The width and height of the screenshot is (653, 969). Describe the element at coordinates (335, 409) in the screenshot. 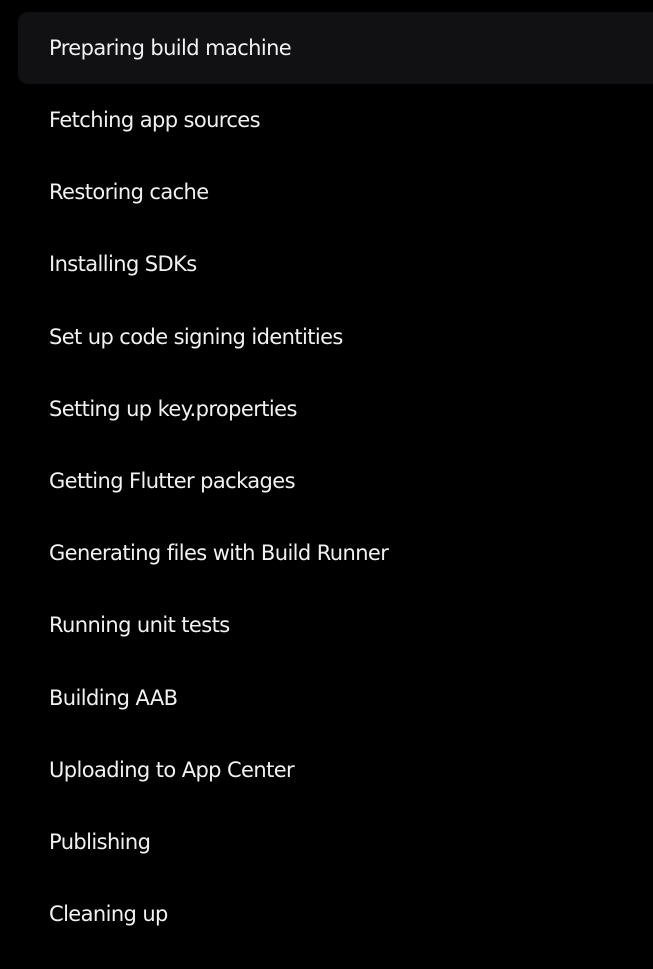

I see `build-step-key-properties: Setting up key.properties` at that location.